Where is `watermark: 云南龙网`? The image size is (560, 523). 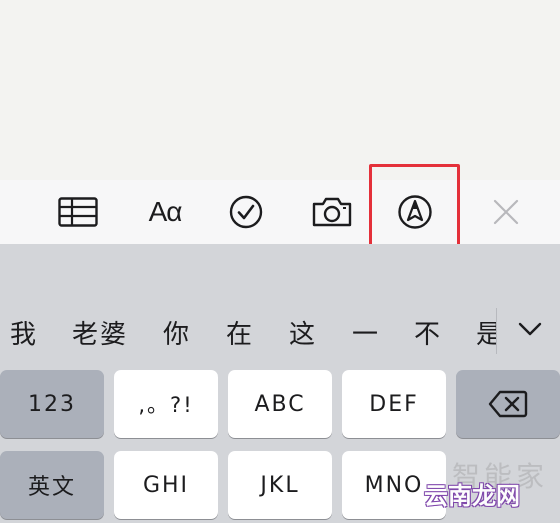
watermark: 云南龙网 is located at coordinates (472, 496).